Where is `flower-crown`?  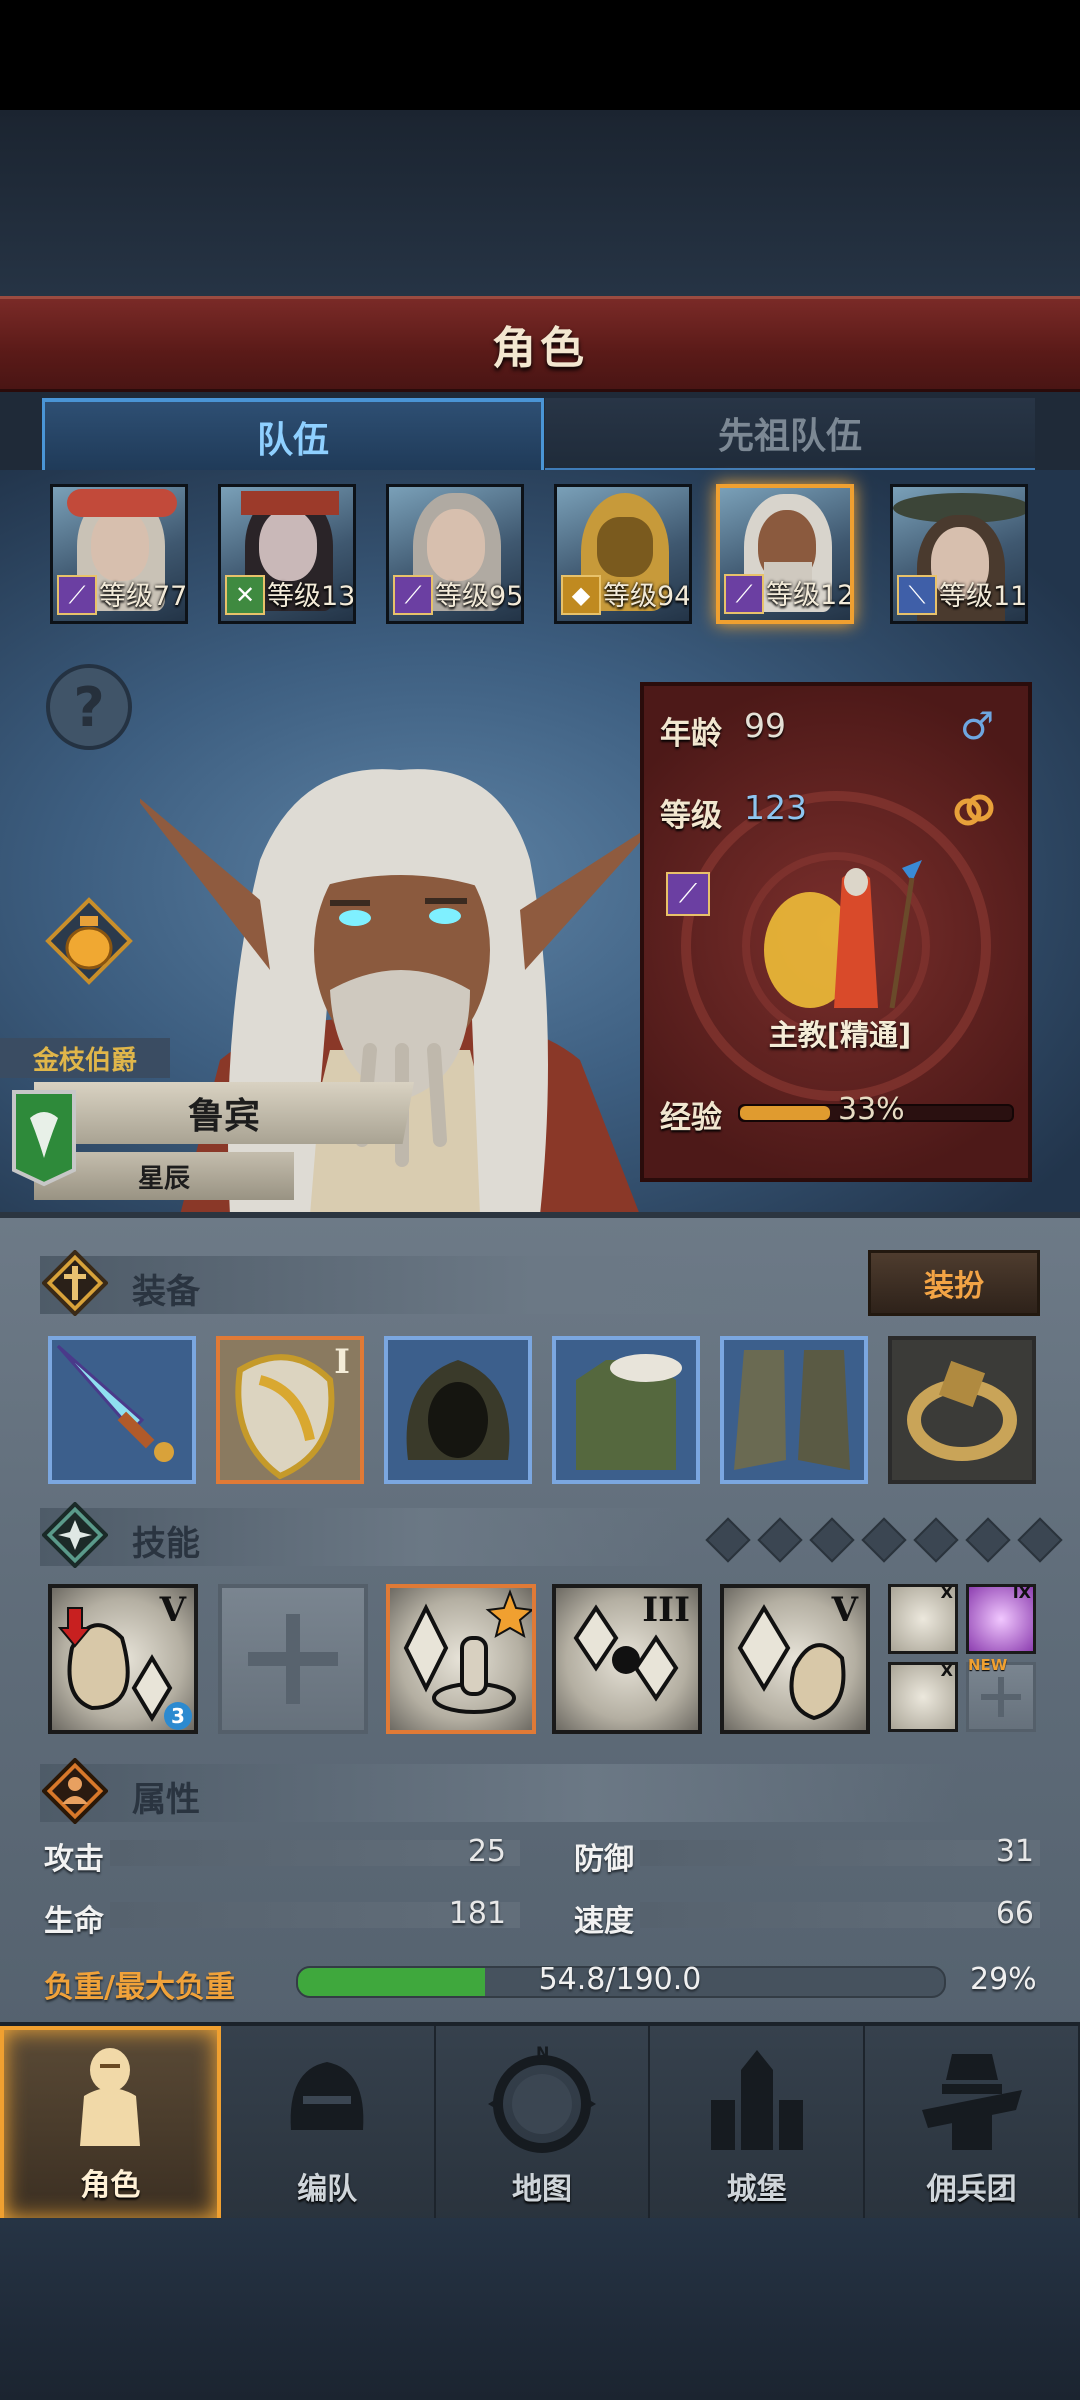
flower-crown is located at coordinates (122, 503).